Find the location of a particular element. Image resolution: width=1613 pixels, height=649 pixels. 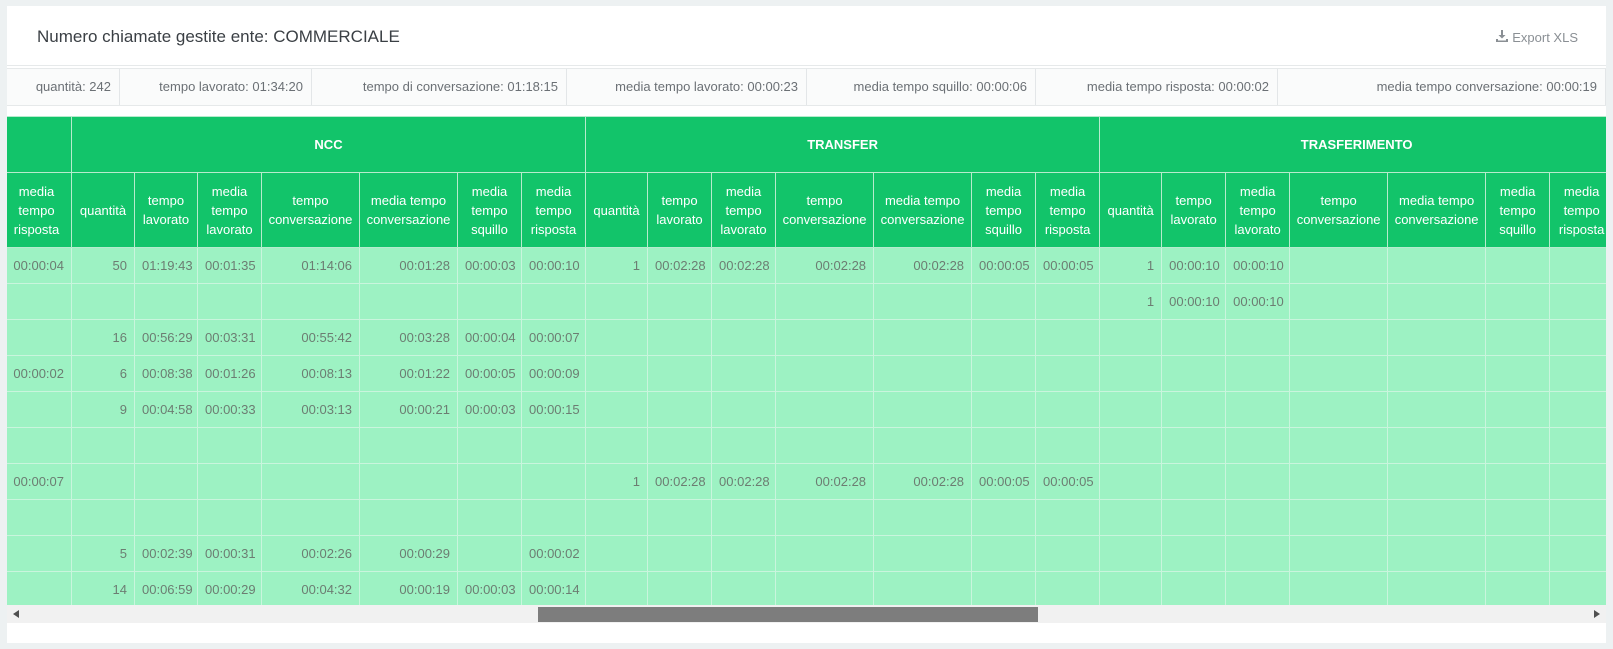

table-cell: 00:08:13 is located at coordinates (310, 373).